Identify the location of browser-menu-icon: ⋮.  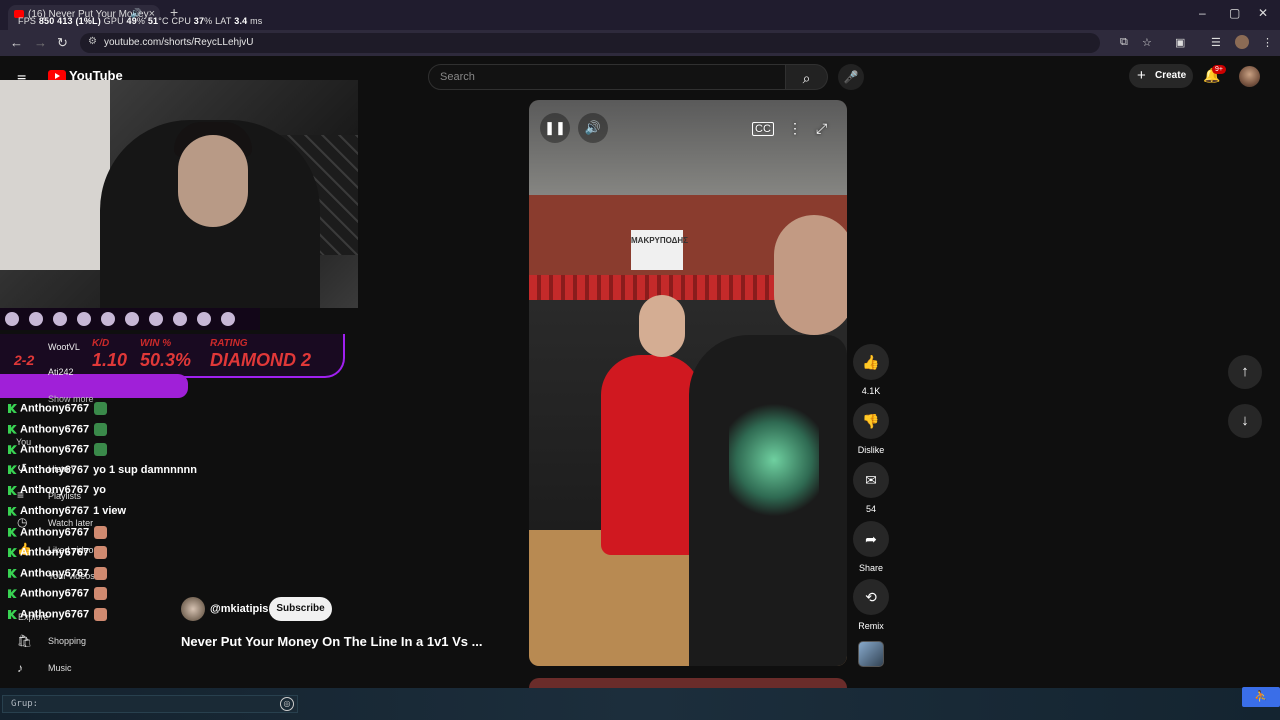
(1267, 42).